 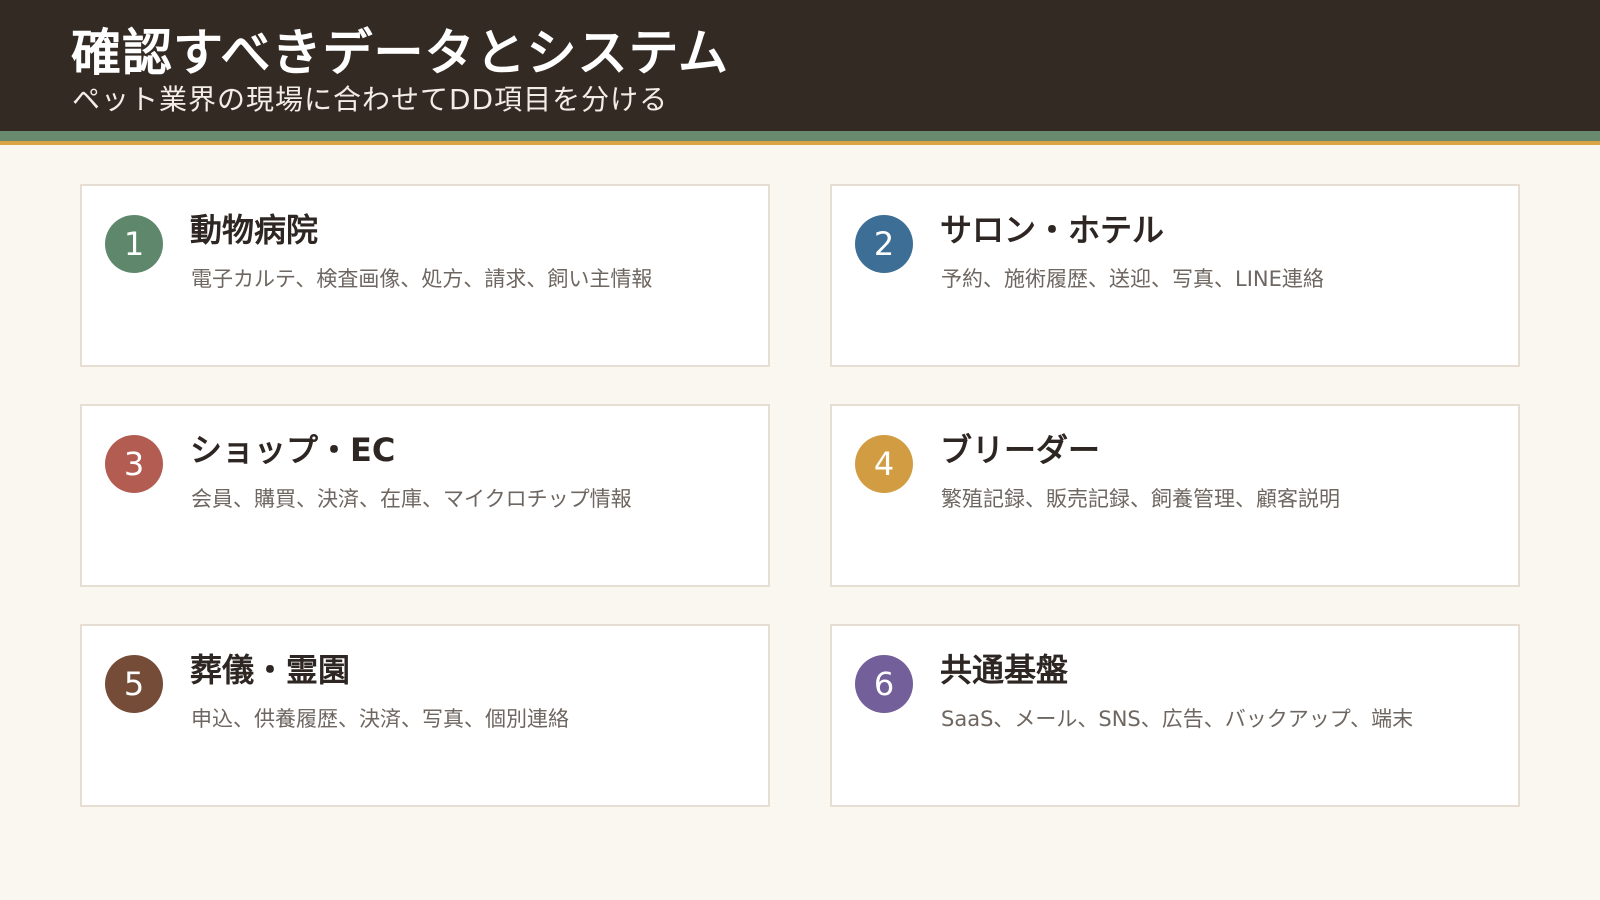 What do you see at coordinates (134, 684) in the screenshot?
I see `card-number-badge: 5` at bounding box center [134, 684].